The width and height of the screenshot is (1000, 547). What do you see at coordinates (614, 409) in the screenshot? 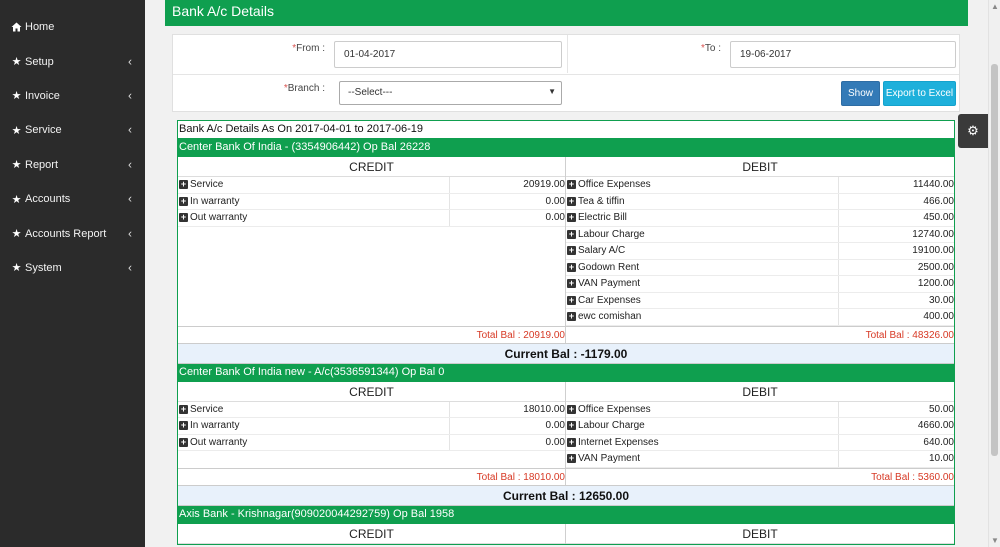
I see `ledger-name: Office Expenses` at bounding box center [614, 409].